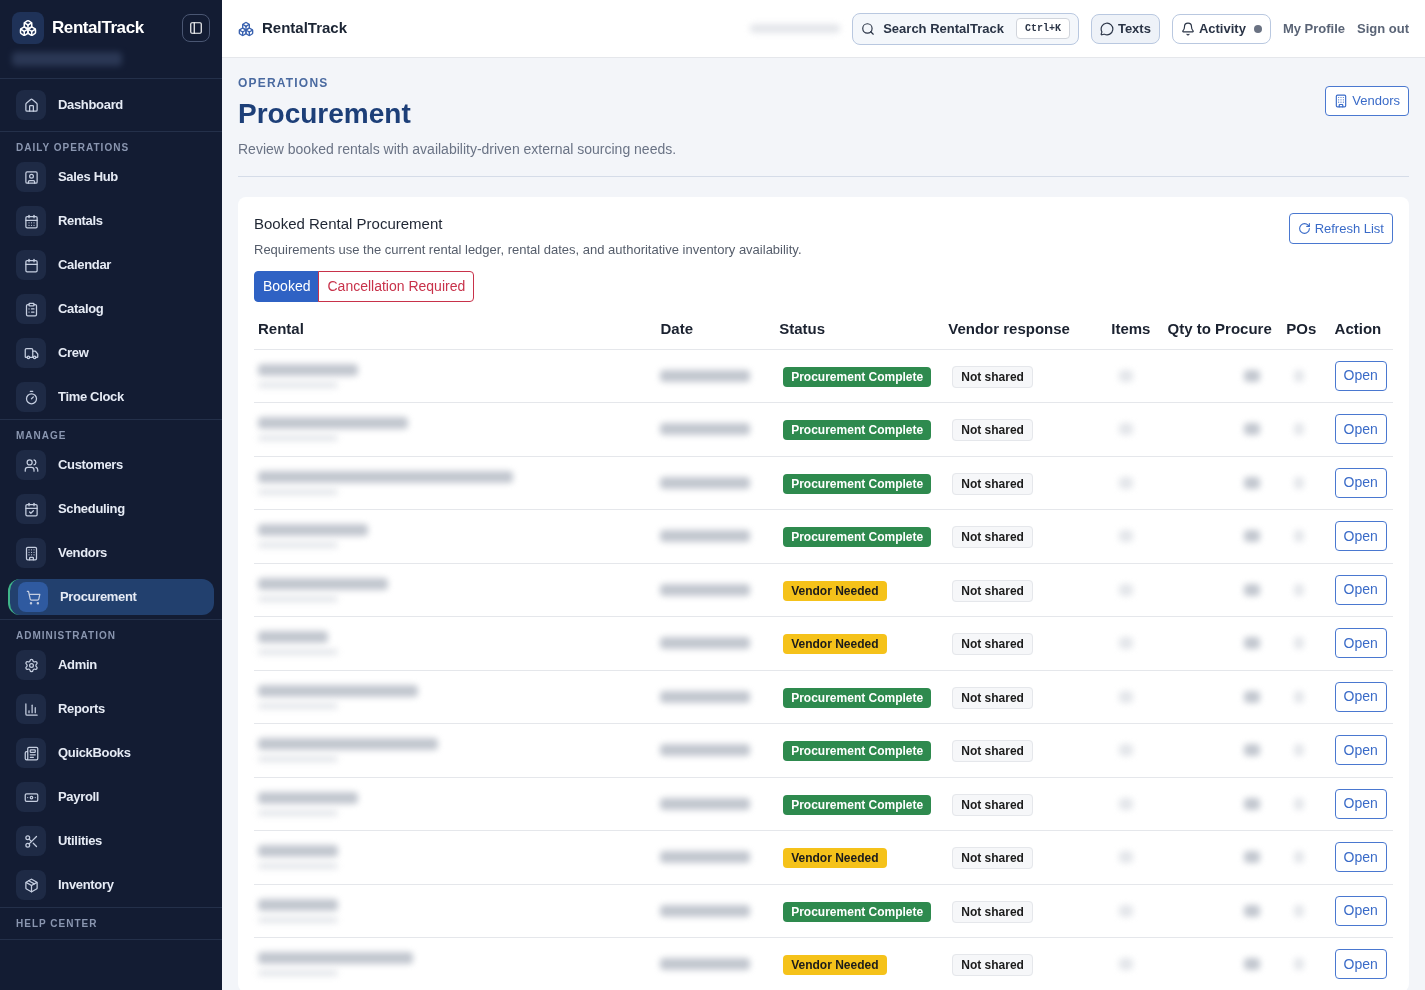  Describe the element at coordinates (965, 28) in the screenshot. I see `search-button: Search RentalTrack Ctrl+K` at that location.